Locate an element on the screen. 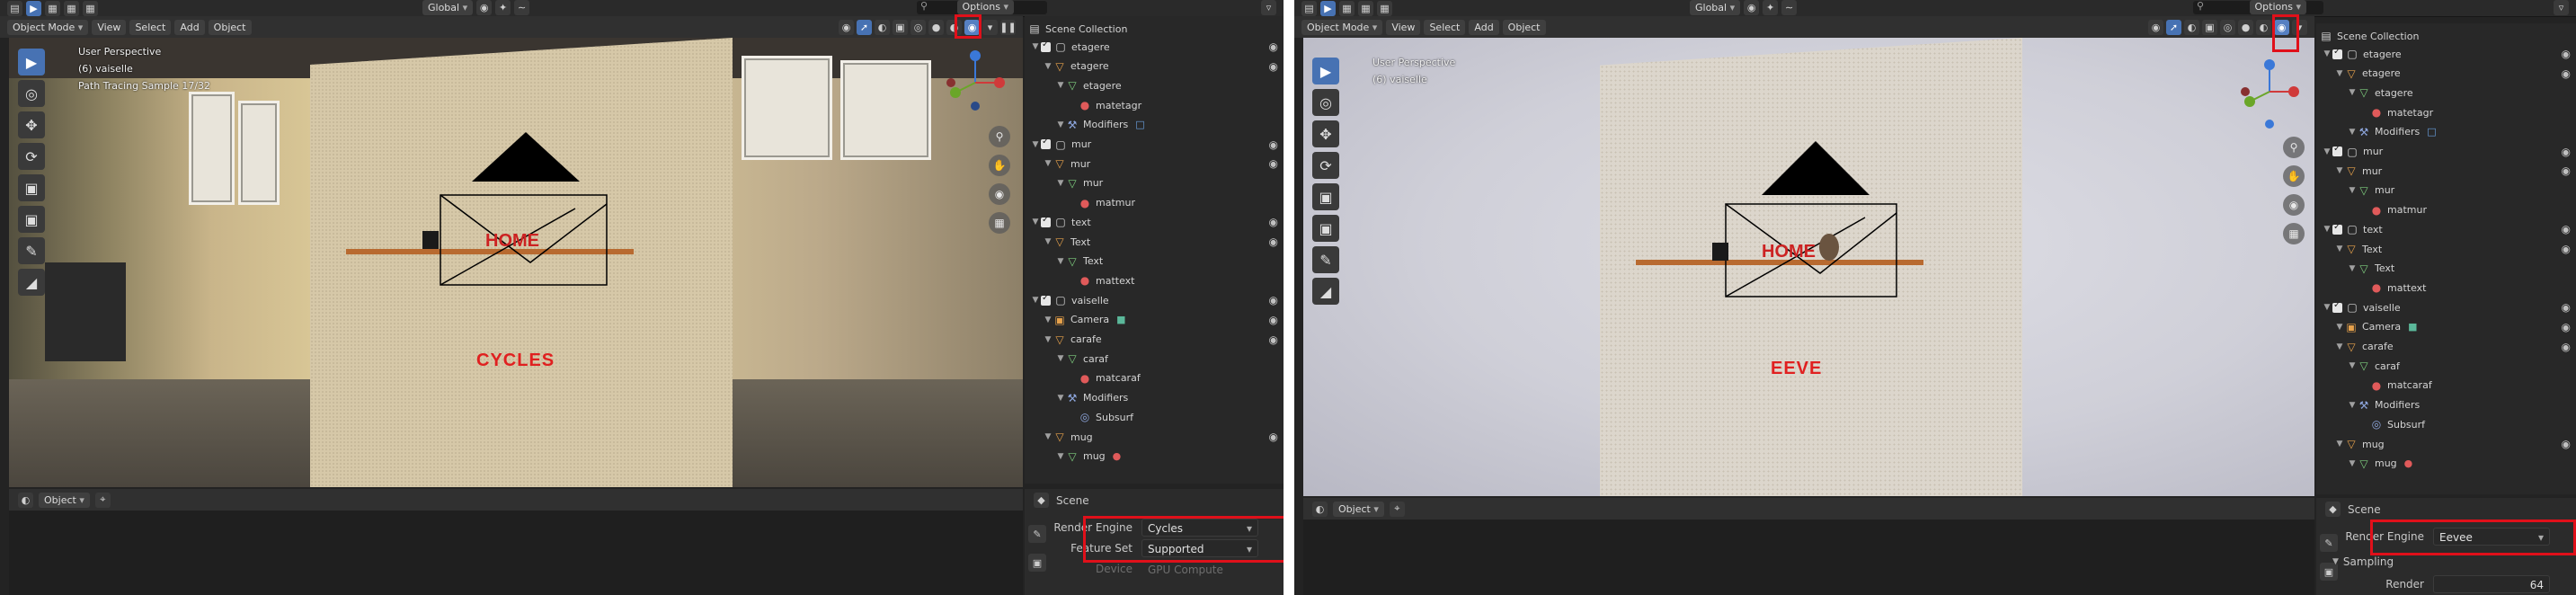 This screenshot has height=595, width=2576. scale-tool-icon: ▣ is located at coordinates (1325, 197).